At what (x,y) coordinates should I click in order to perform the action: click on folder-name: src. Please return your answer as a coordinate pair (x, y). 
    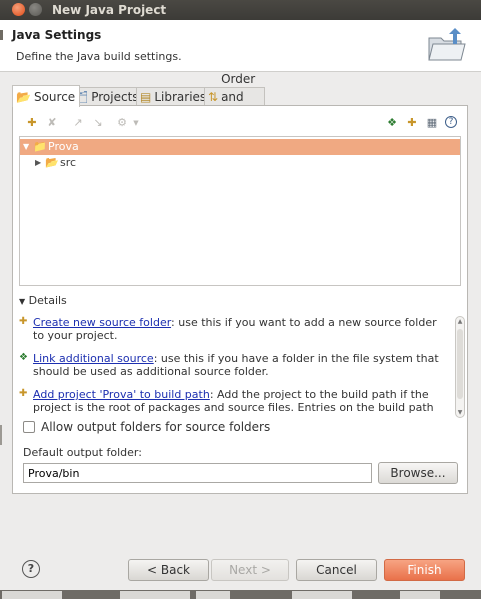
    Looking at the image, I should click on (68, 162).